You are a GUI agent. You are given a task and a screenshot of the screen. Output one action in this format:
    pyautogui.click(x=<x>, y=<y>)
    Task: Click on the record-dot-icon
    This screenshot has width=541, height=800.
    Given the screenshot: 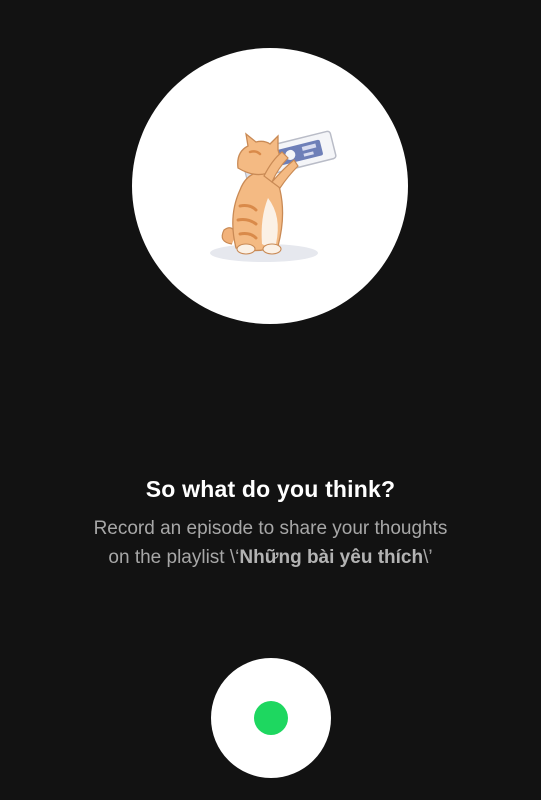 What is the action you would take?
    pyautogui.click(x=271, y=718)
    